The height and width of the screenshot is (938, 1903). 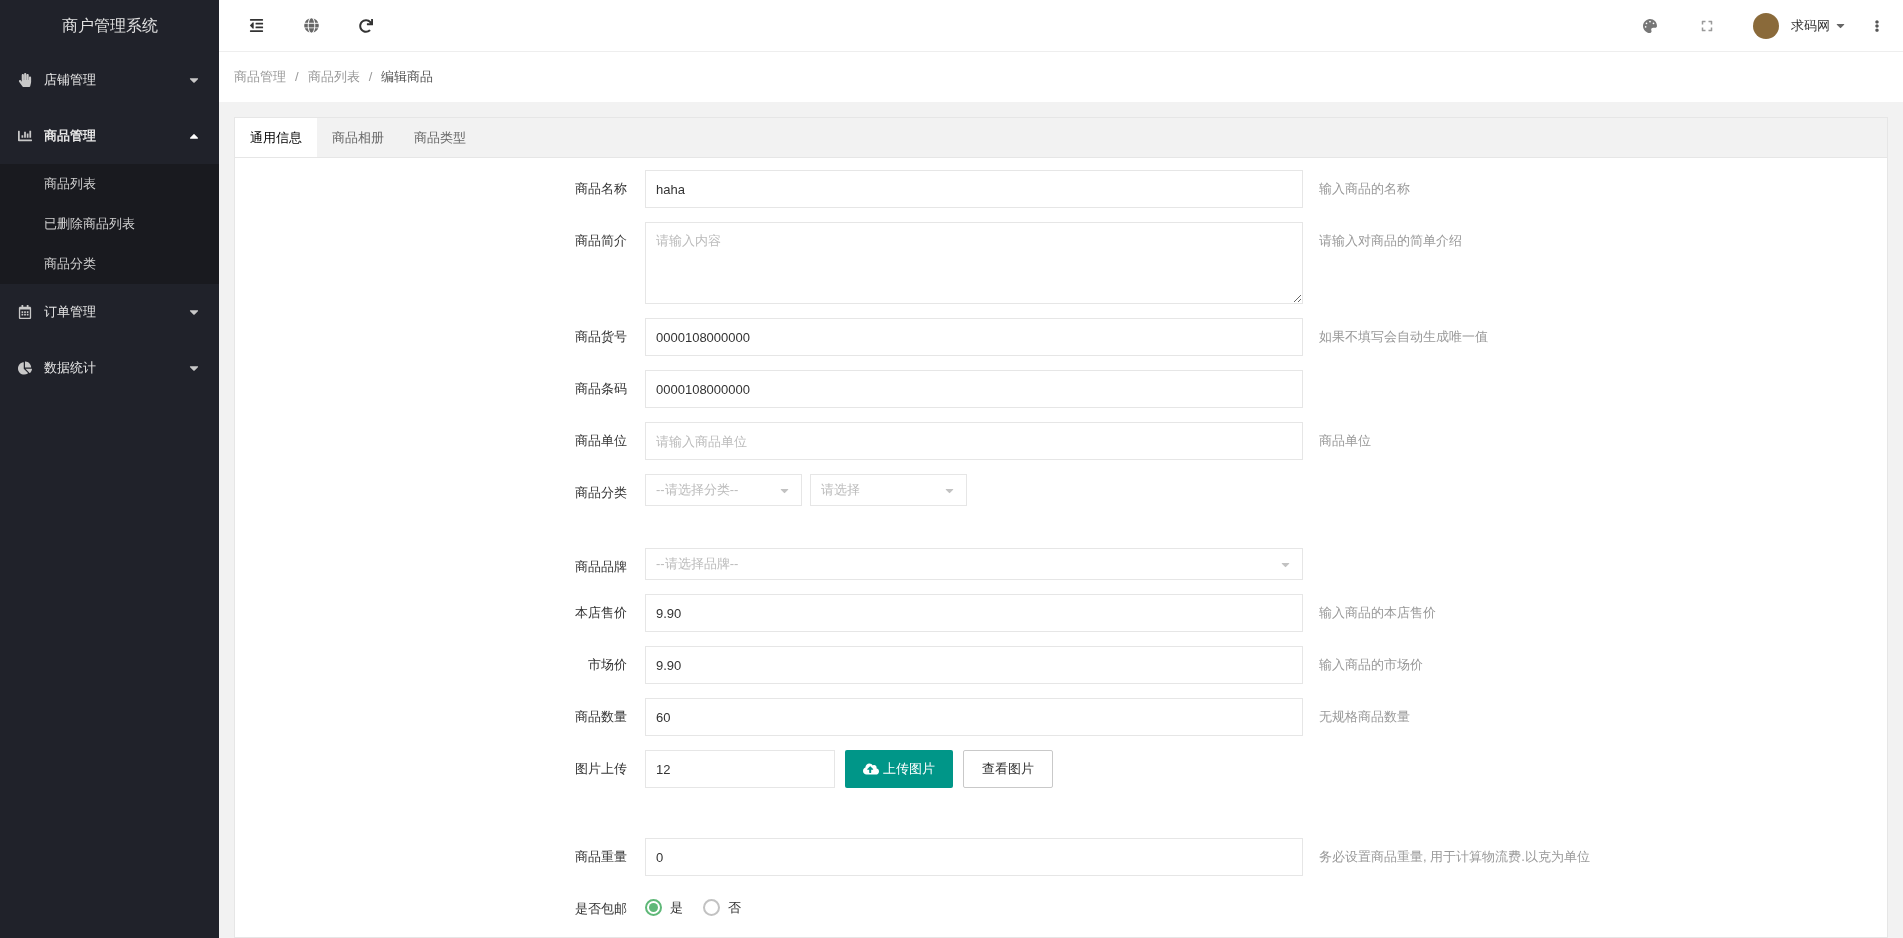 I want to click on submenu-item: 已删除商品列表, so click(x=109, y=224).